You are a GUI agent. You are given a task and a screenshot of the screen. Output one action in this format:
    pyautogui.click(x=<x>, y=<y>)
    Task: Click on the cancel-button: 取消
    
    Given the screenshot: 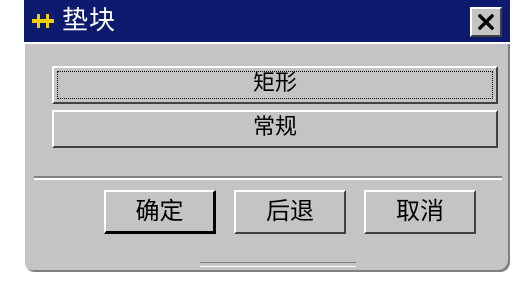 What is the action you would take?
    pyautogui.click(x=420, y=212)
    